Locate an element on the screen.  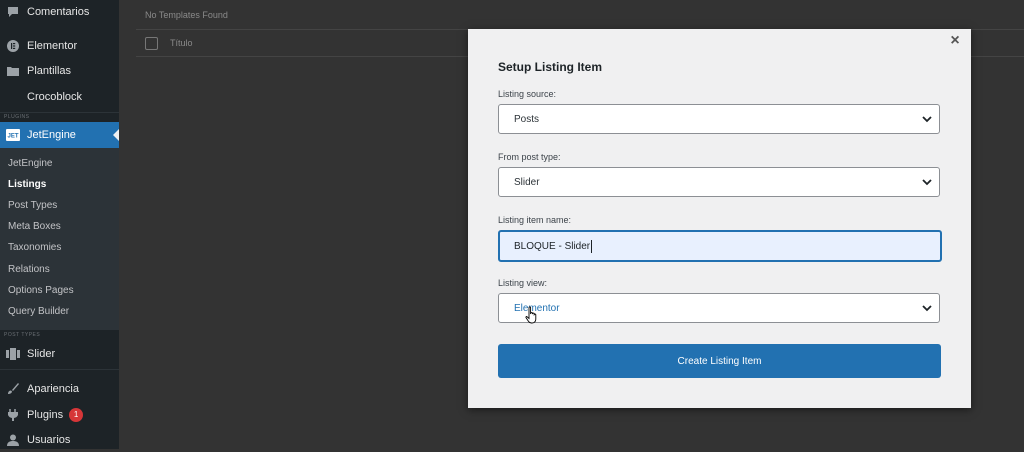
empty-message: No Templates Found is located at coordinates (186, 14).